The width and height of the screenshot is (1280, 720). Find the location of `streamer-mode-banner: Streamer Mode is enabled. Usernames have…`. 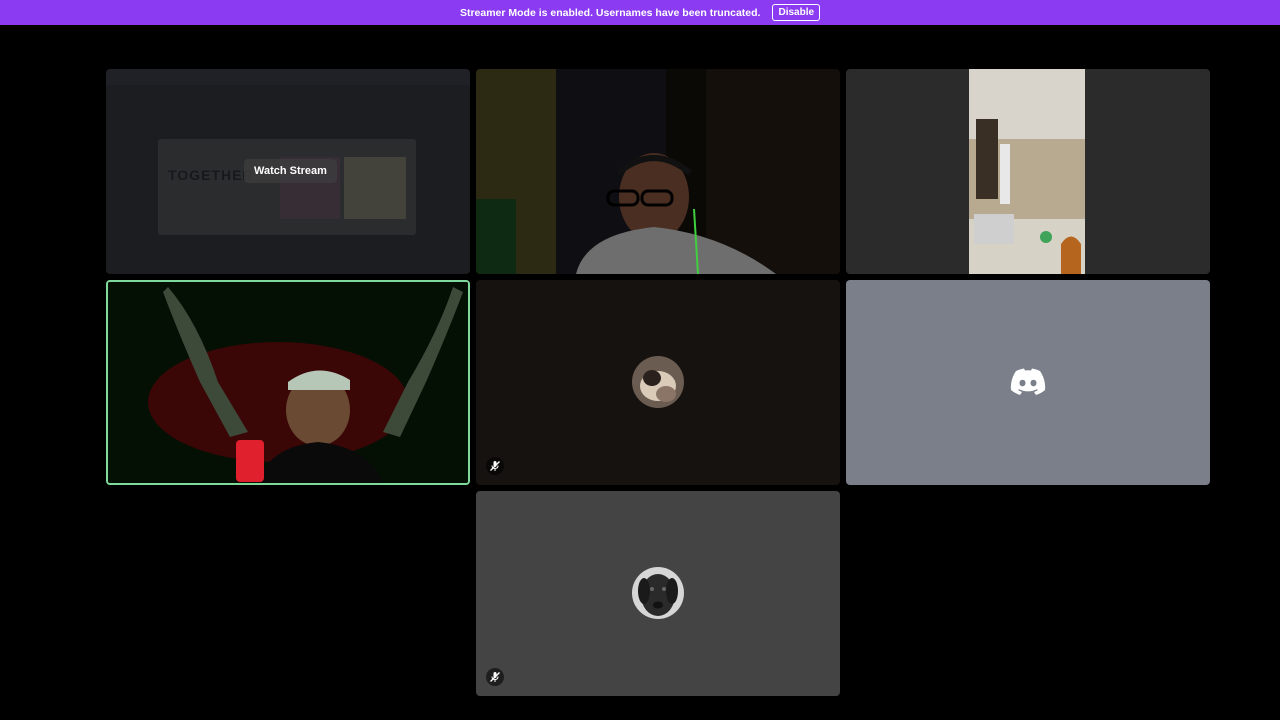

streamer-mode-banner: Streamer Mode is enabled. Usernames have… is located at coordinates (640, 12).